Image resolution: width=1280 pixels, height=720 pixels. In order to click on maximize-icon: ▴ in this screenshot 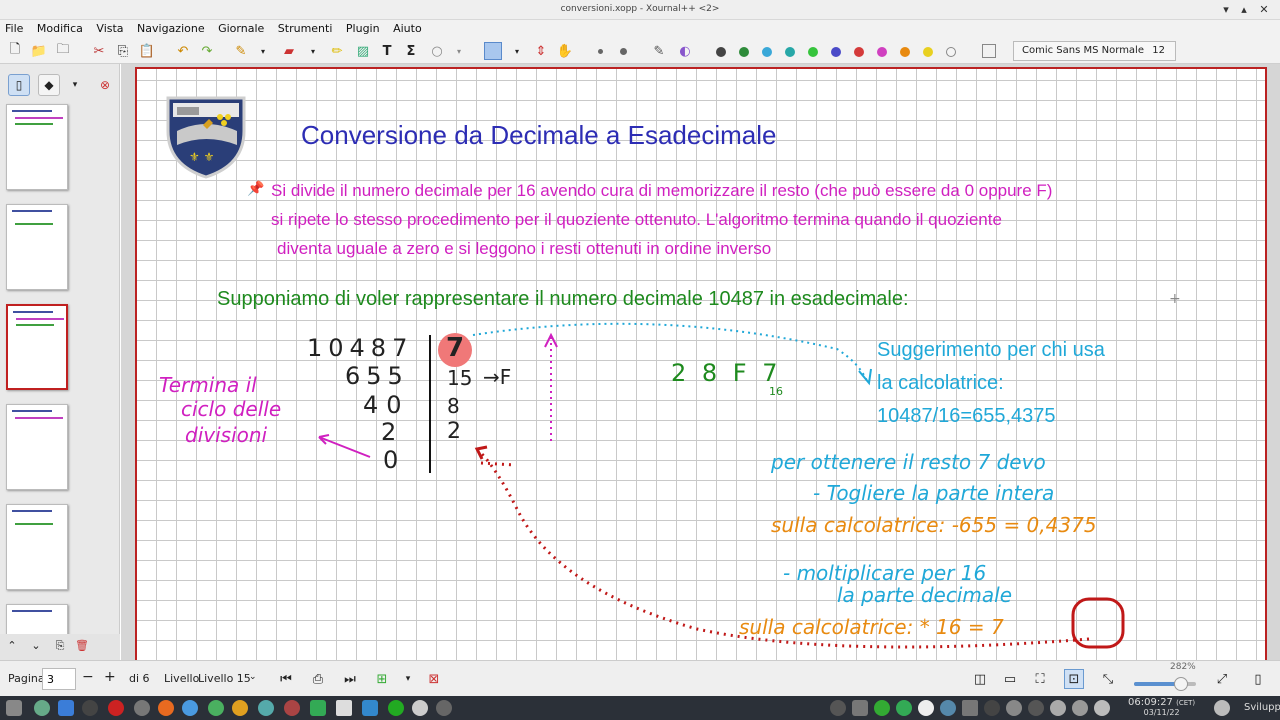, I will do `click(1244, 10)`.